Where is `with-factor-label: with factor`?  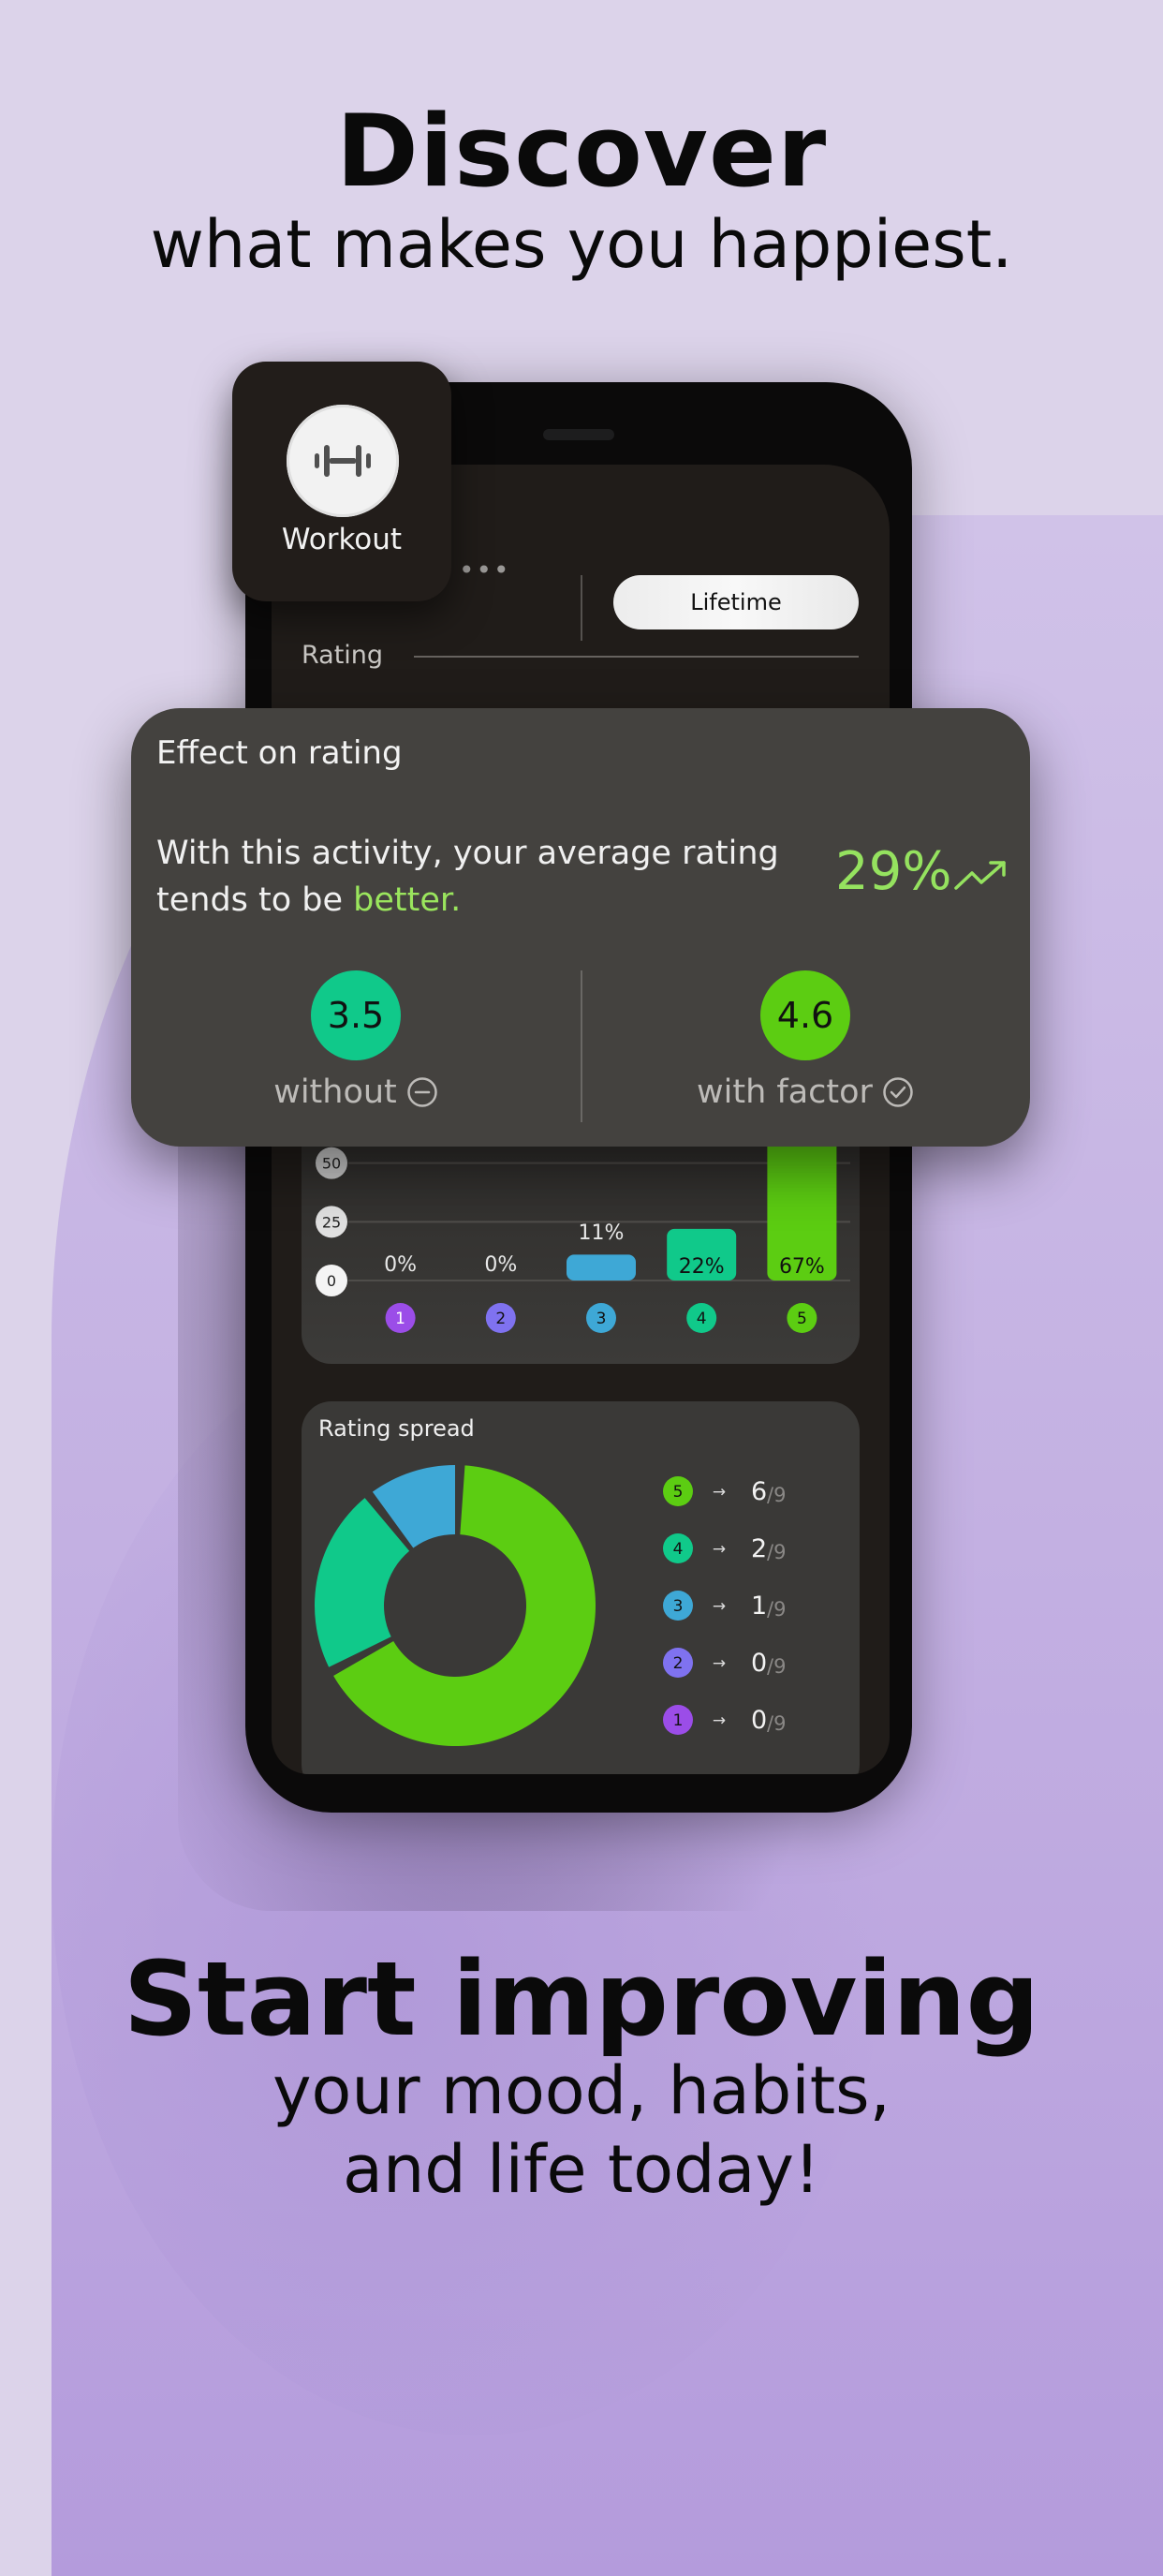 with-factor-label: with factor is located at coordinates (785, 1092).